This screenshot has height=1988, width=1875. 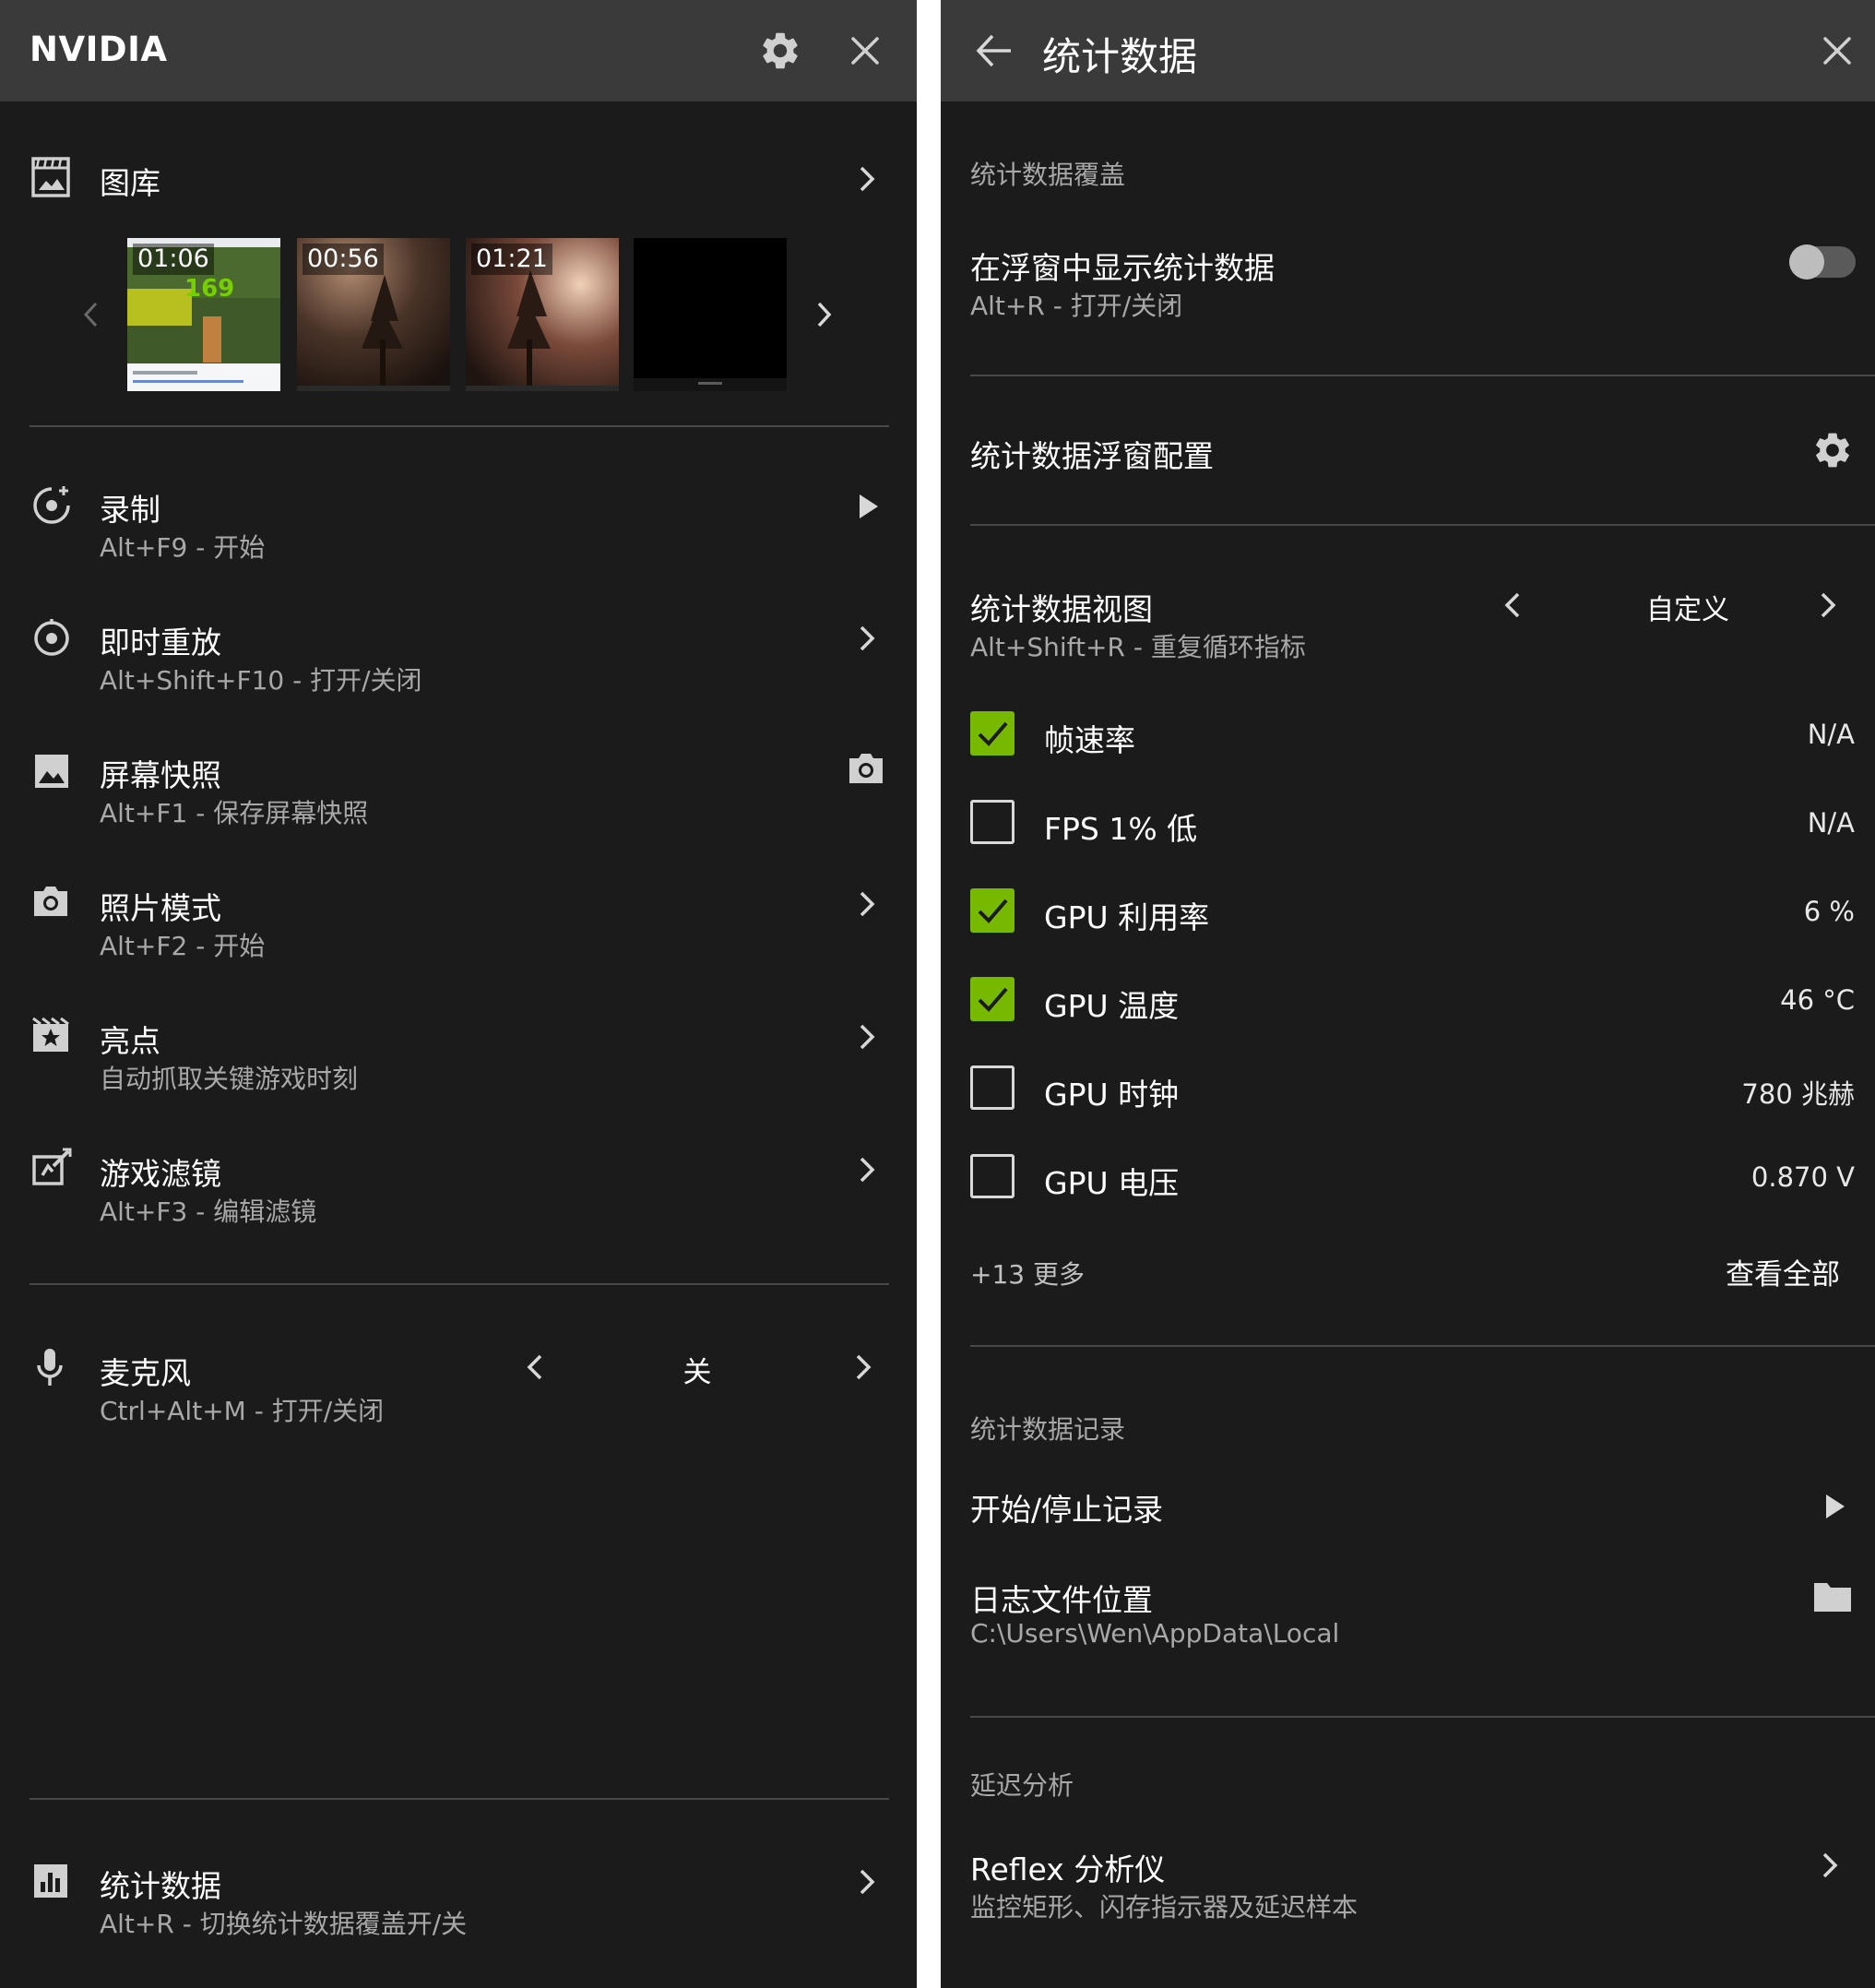 I want to click on reflex-analyzer-description: 监控矩形、闪存指示器及延迟样本, so click(x=1164, y=1907).